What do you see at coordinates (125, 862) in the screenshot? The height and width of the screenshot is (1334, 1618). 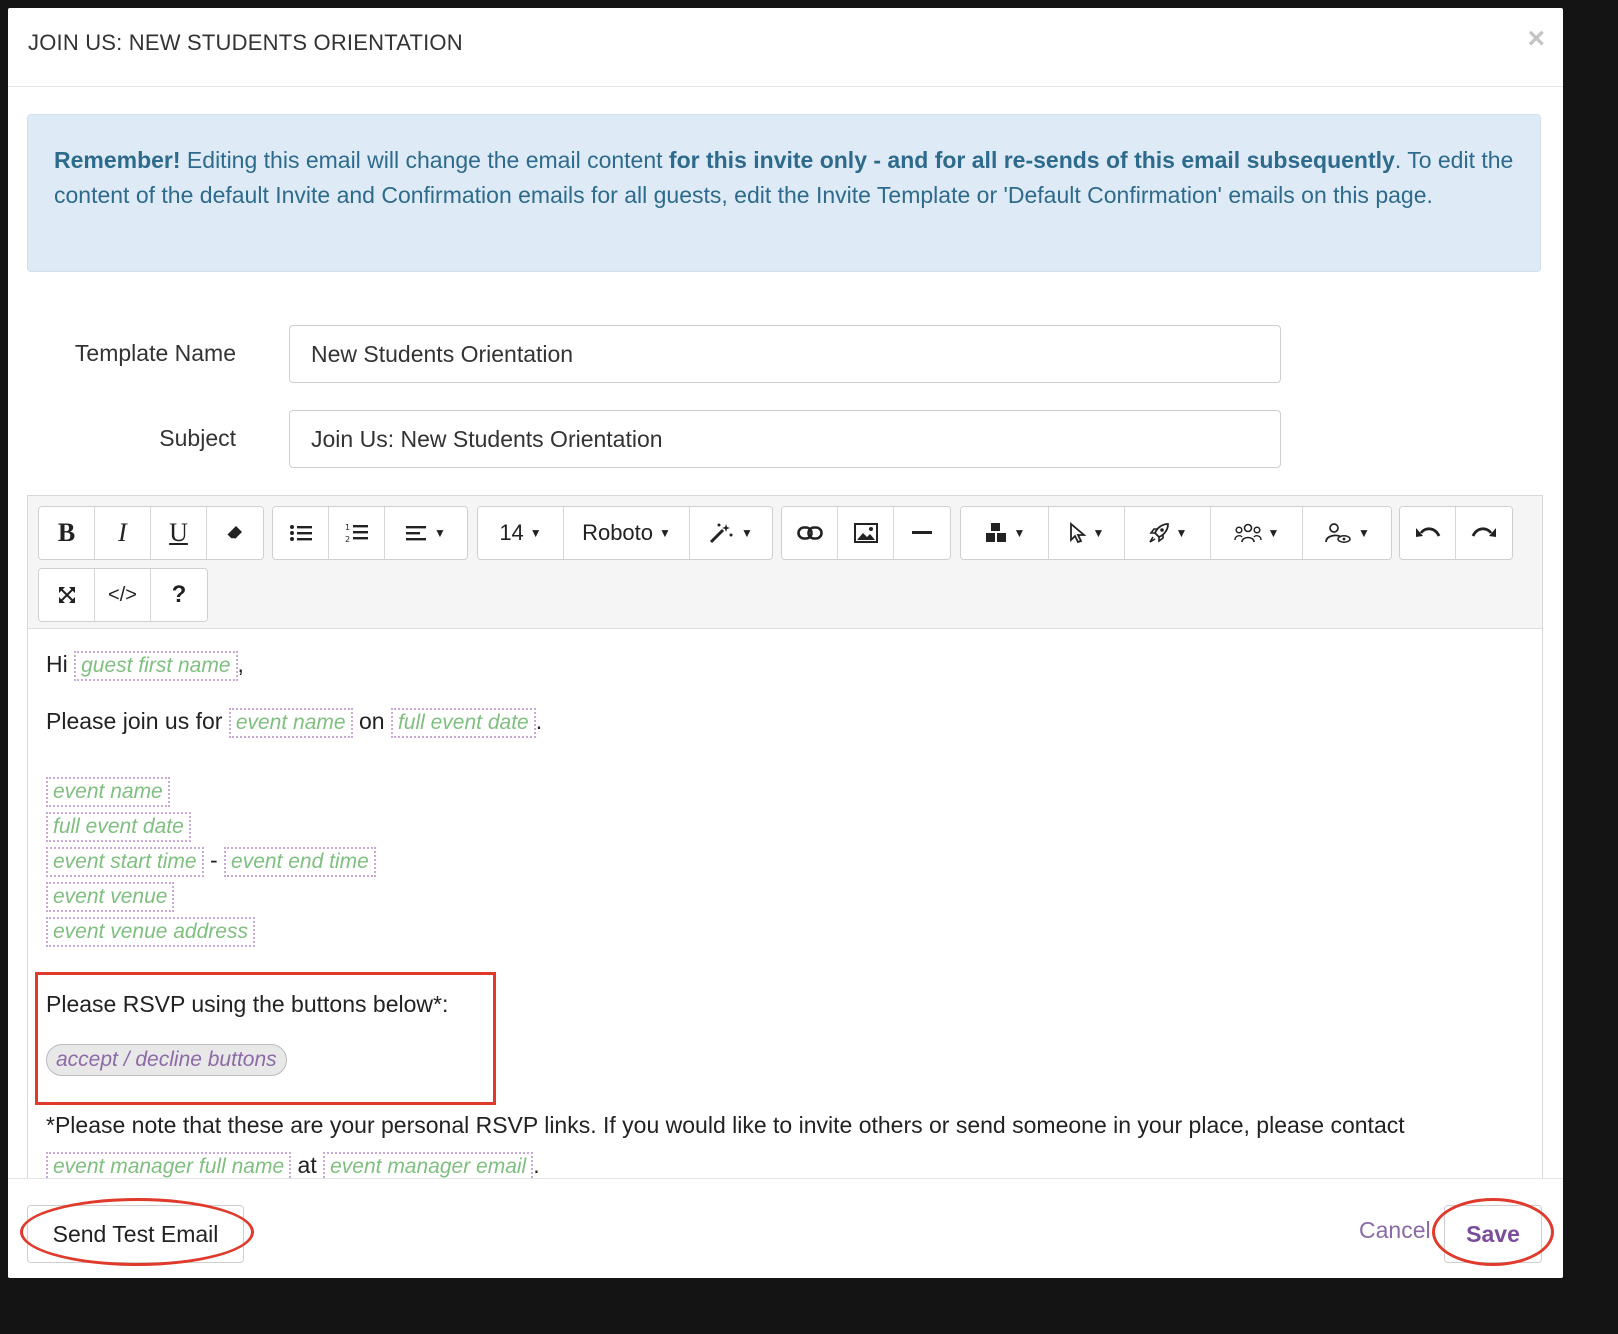 I see `event-start-time-tag: event start time` at bounding box center [125, 862].